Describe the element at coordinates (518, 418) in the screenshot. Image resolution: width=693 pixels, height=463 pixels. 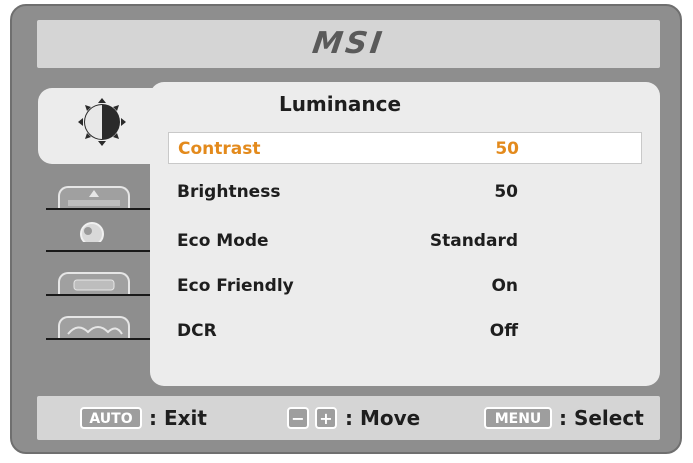
I see `menu-key: MENU` at that location.